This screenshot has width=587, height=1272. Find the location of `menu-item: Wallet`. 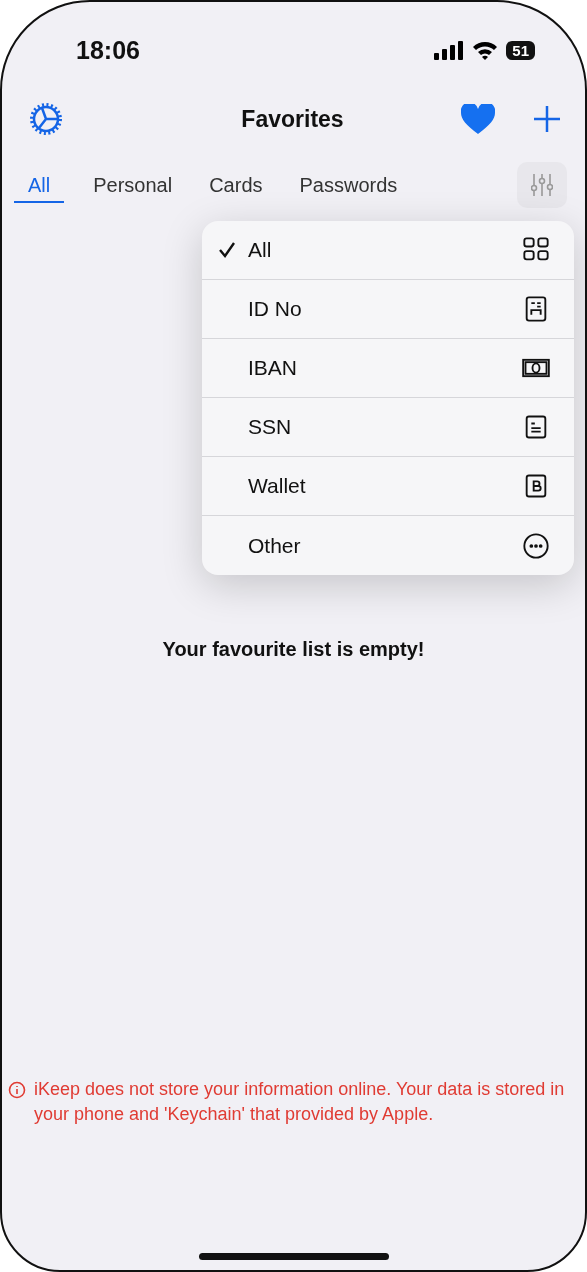

menu-item: Wallet is located at coordinates (388, 486).